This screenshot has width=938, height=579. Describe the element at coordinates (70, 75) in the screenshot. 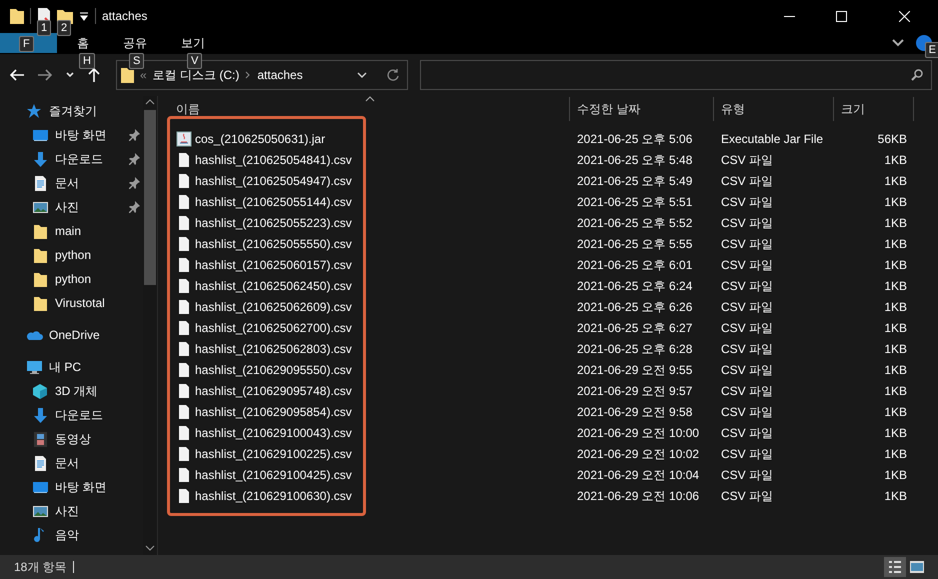

I see `chevron-down-icon` at that location.